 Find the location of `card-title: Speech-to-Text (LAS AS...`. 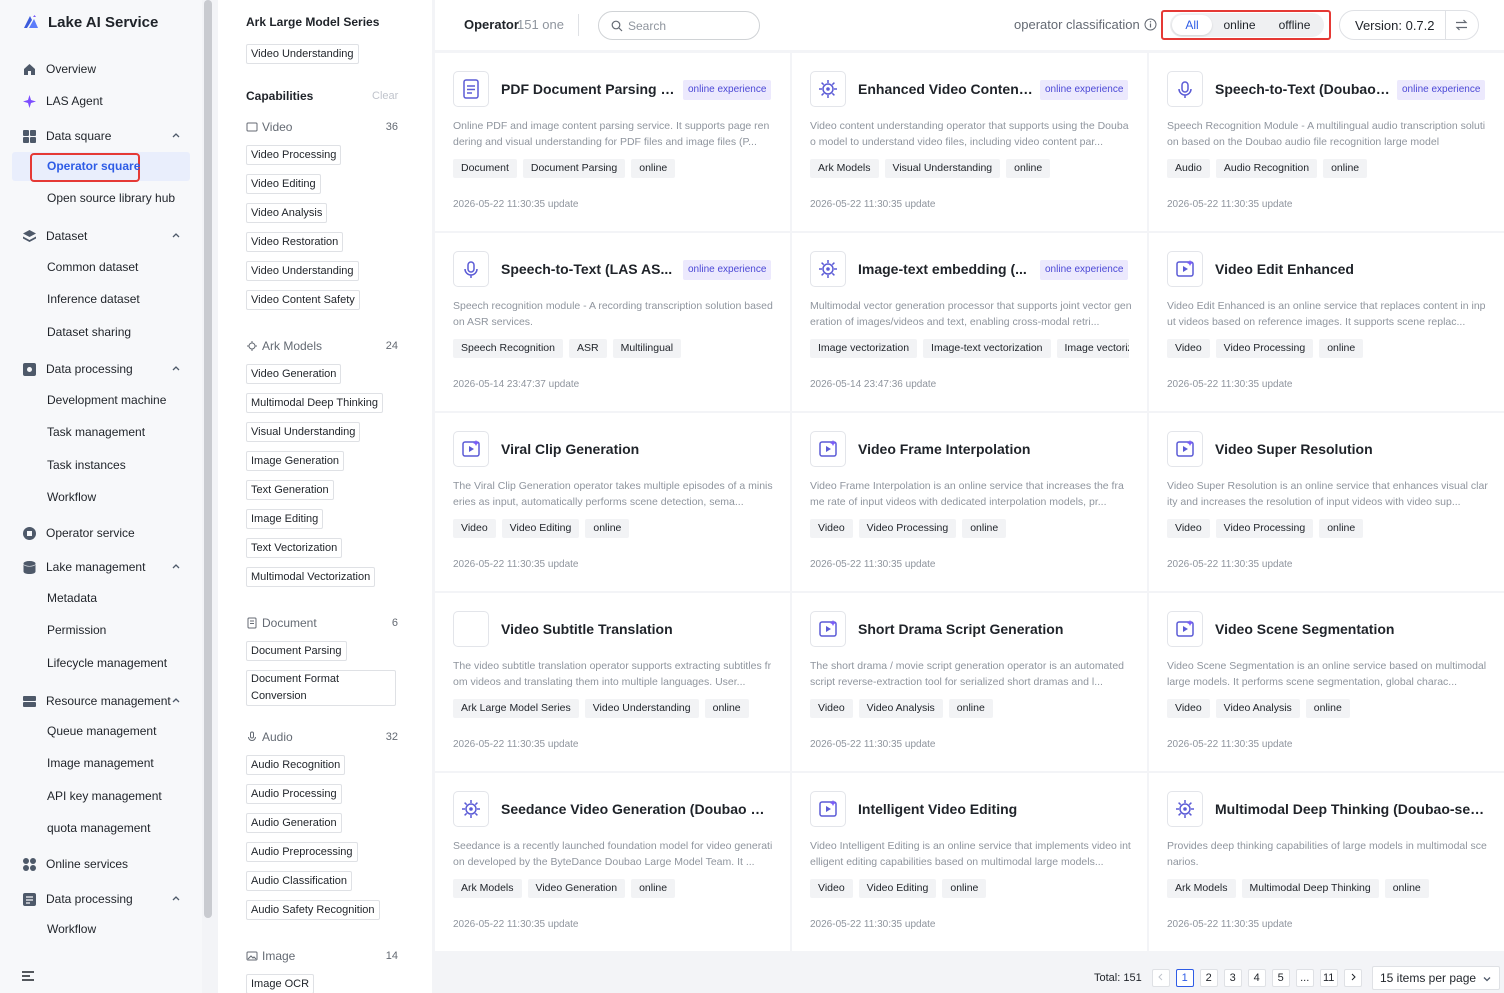

card-title: Speech-to-Text (LAS AS... is located at coordinates (588, 269).